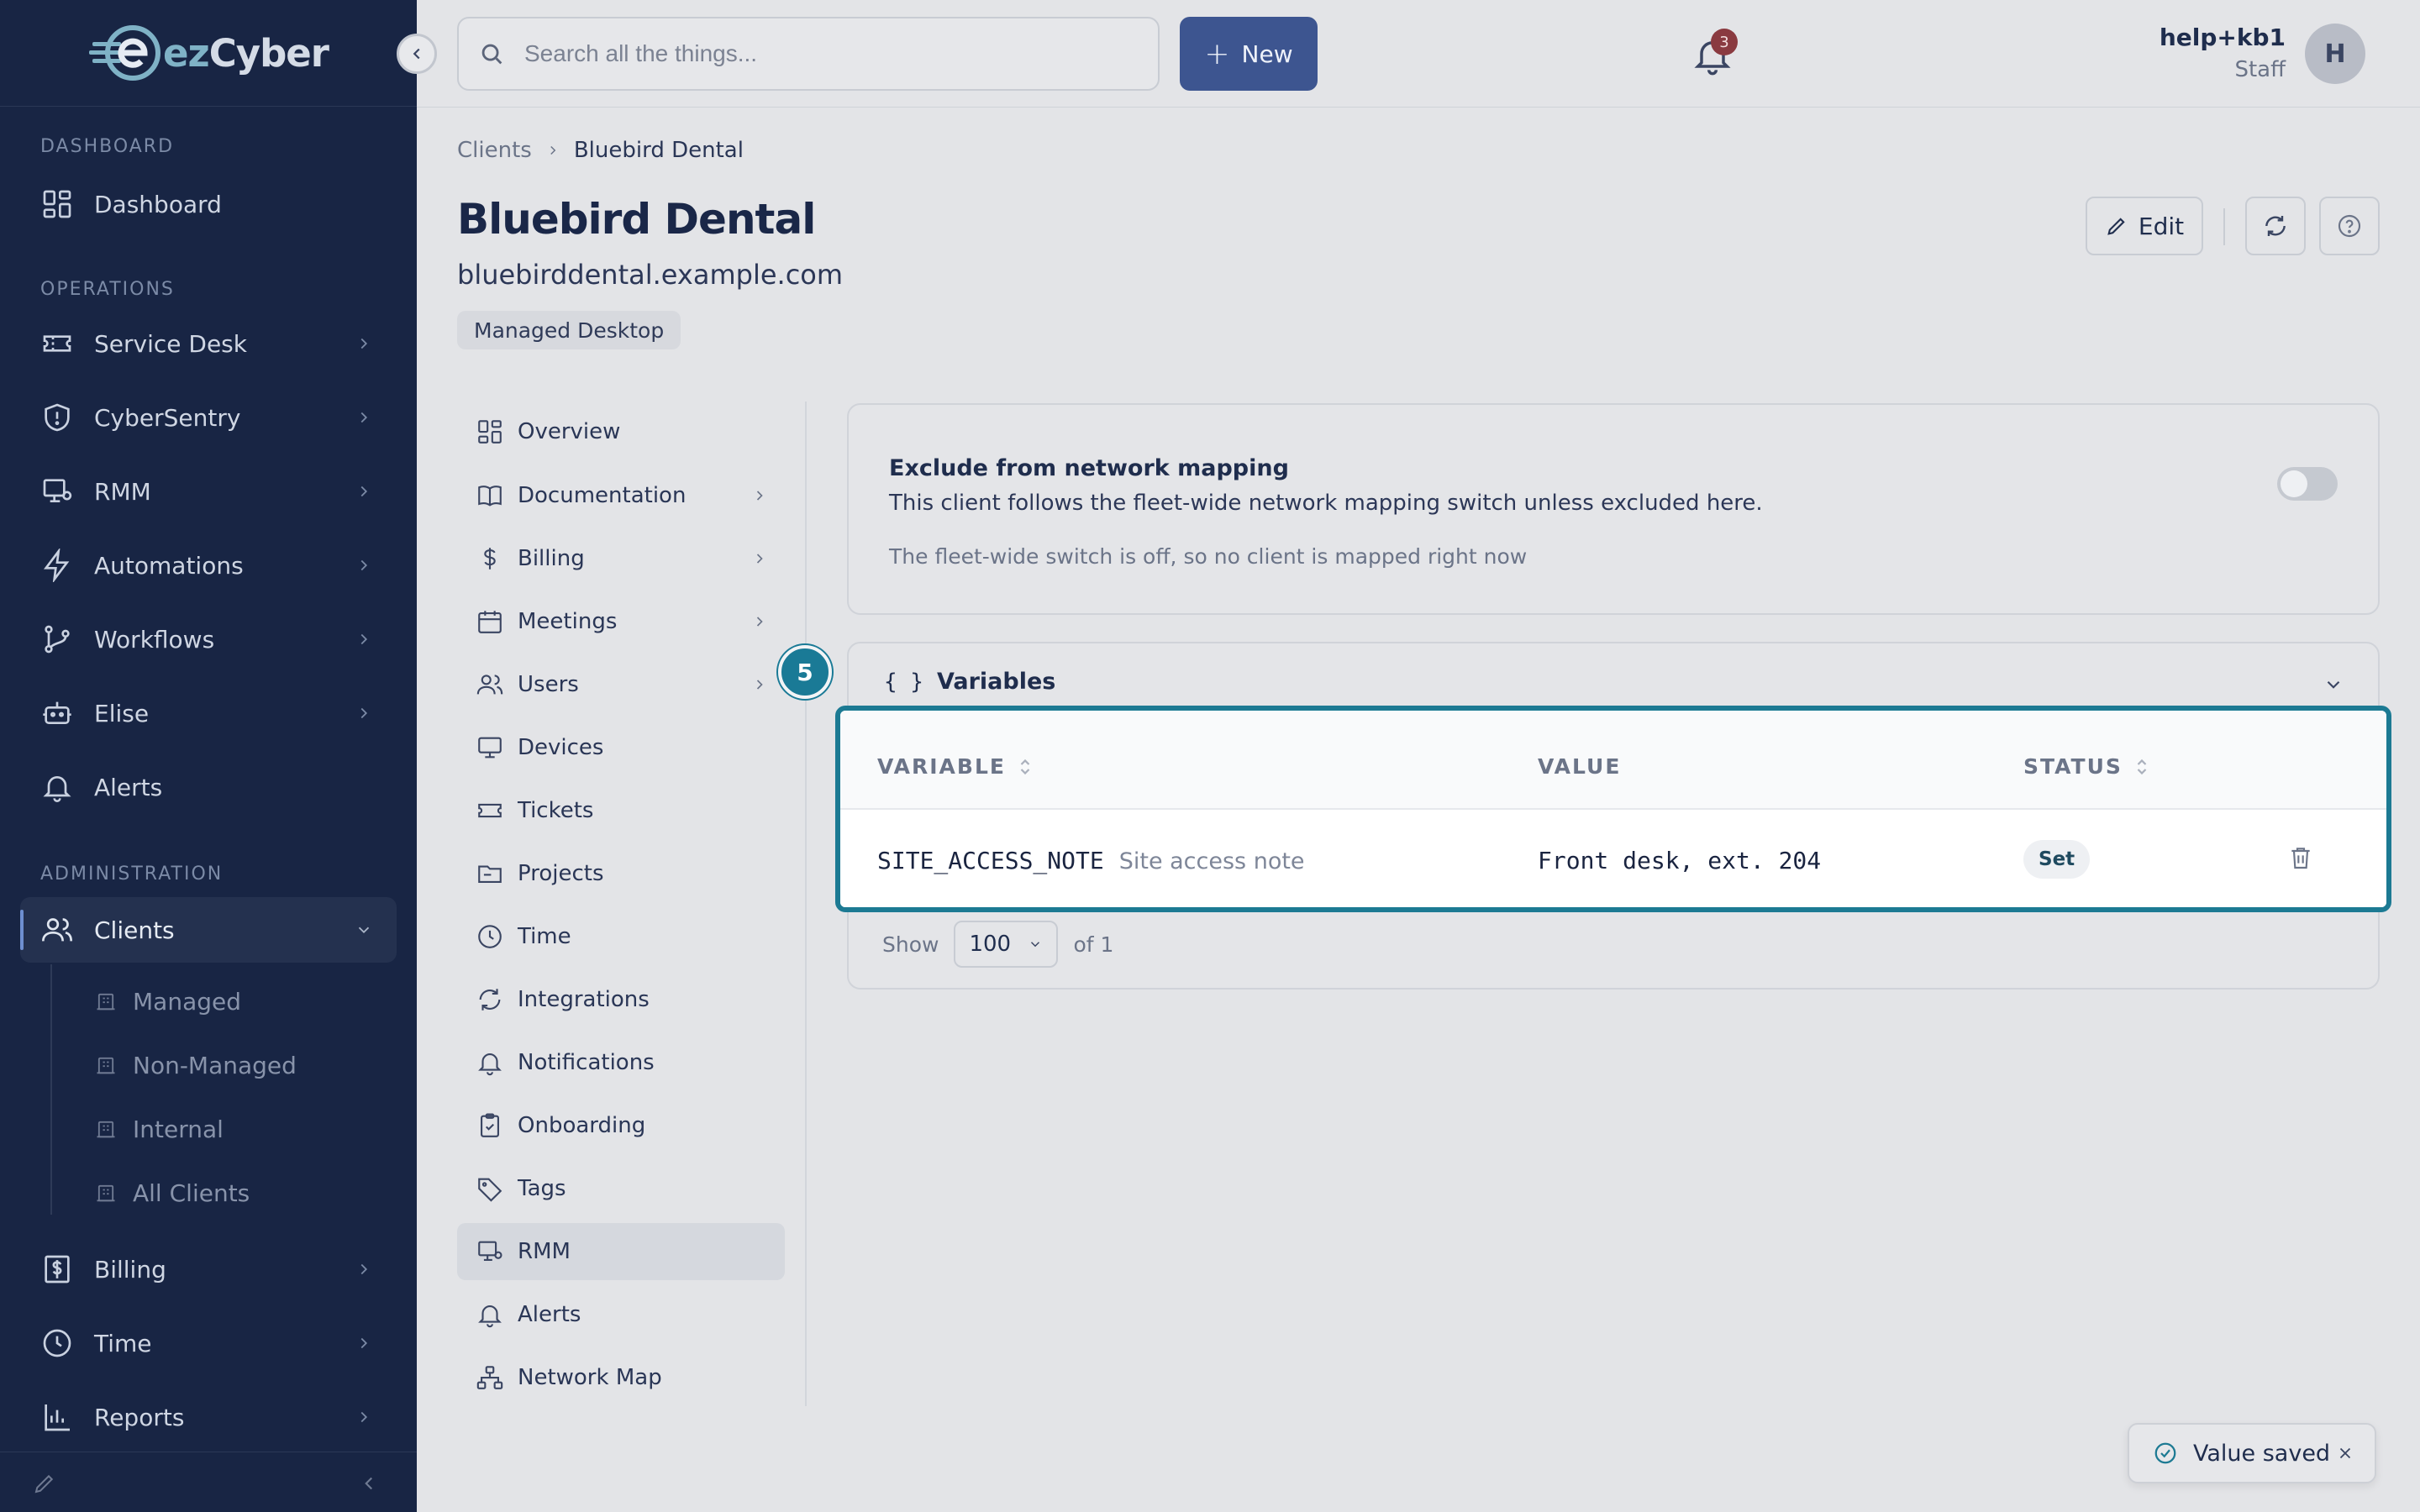 Image resolution: width=2420 pixels, height=1512 pixels. I want to click on tab-integrations: Integrations, so click(621, 999).